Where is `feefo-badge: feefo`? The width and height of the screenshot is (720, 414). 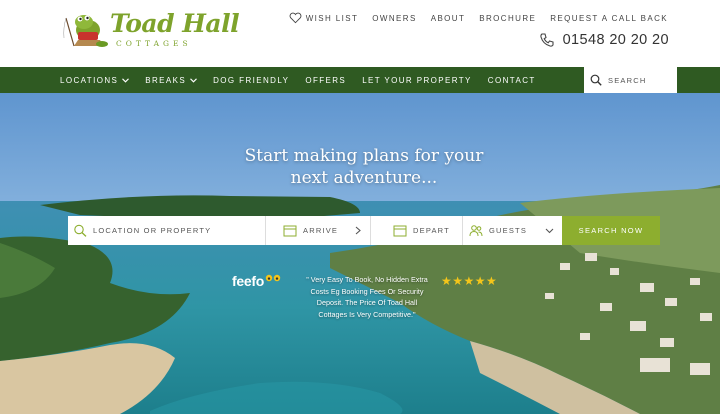
feefo-badge: feefo is located at coordinates (256, 281).